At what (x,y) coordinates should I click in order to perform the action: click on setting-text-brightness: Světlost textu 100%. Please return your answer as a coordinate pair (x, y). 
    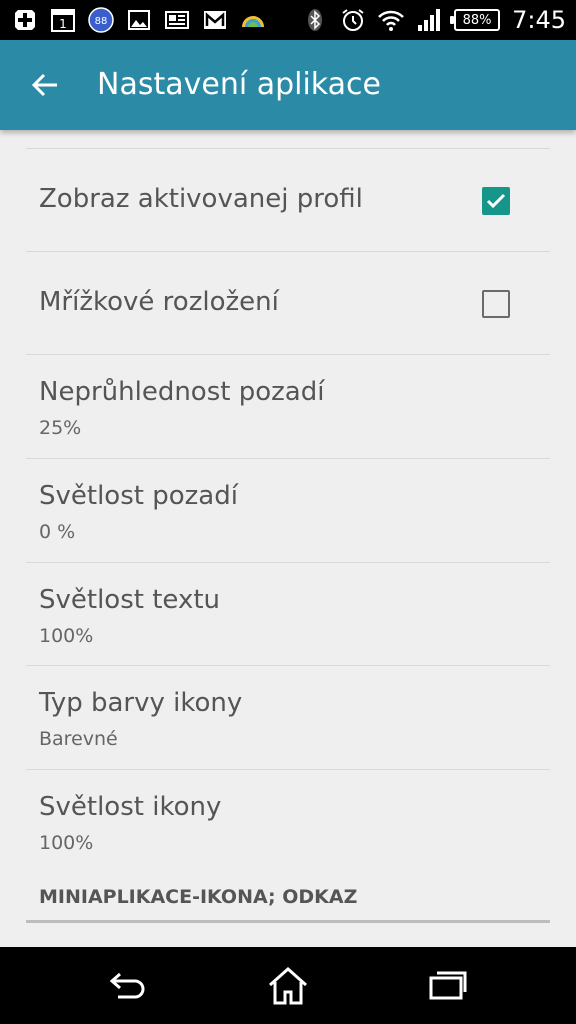
    Looking at the image, I should click on (288, 613).